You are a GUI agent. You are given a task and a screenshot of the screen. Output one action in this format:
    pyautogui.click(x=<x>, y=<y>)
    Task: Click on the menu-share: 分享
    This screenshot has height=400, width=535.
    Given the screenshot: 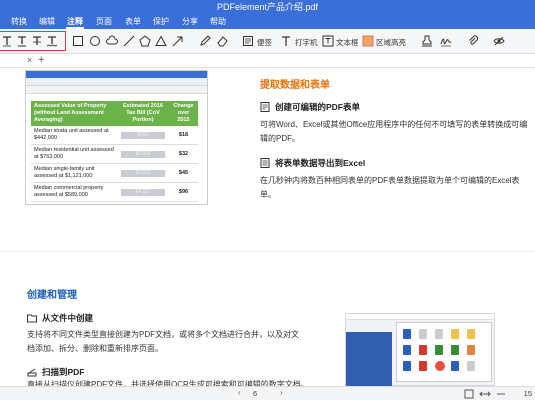 What is the action you would take?
    pyautogui.click(x=190, y=22)
    